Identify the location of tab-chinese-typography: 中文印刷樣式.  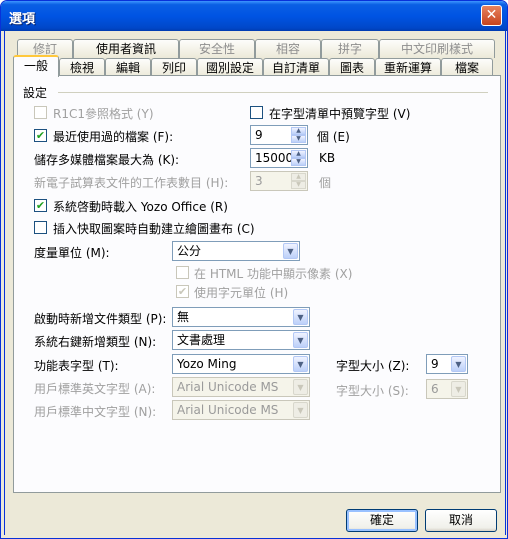
(437, 48).